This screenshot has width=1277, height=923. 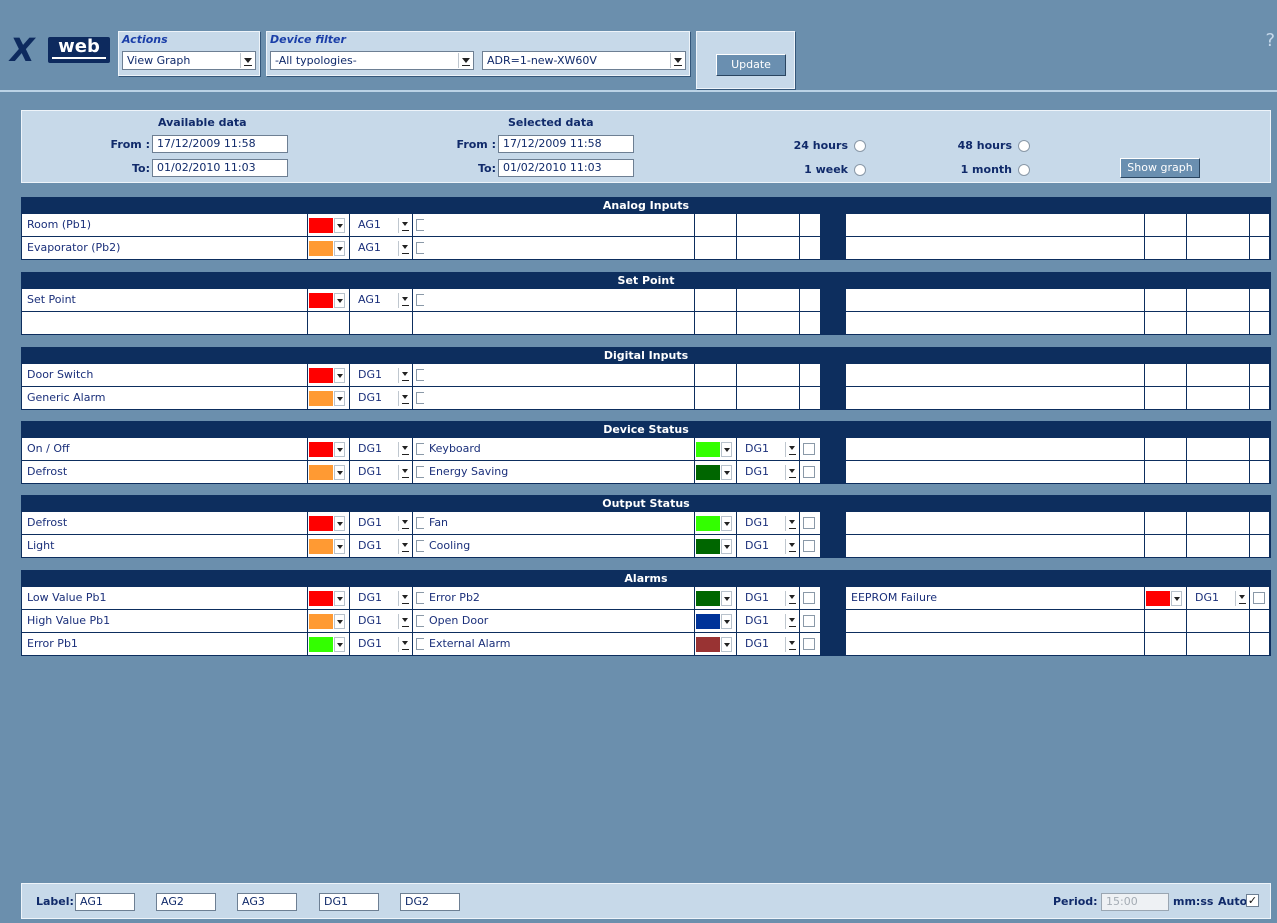 What do you see at coordinates (1024, 170) in the screenshot?
I see `range-month-radio` at bounding box center [1024, 170].